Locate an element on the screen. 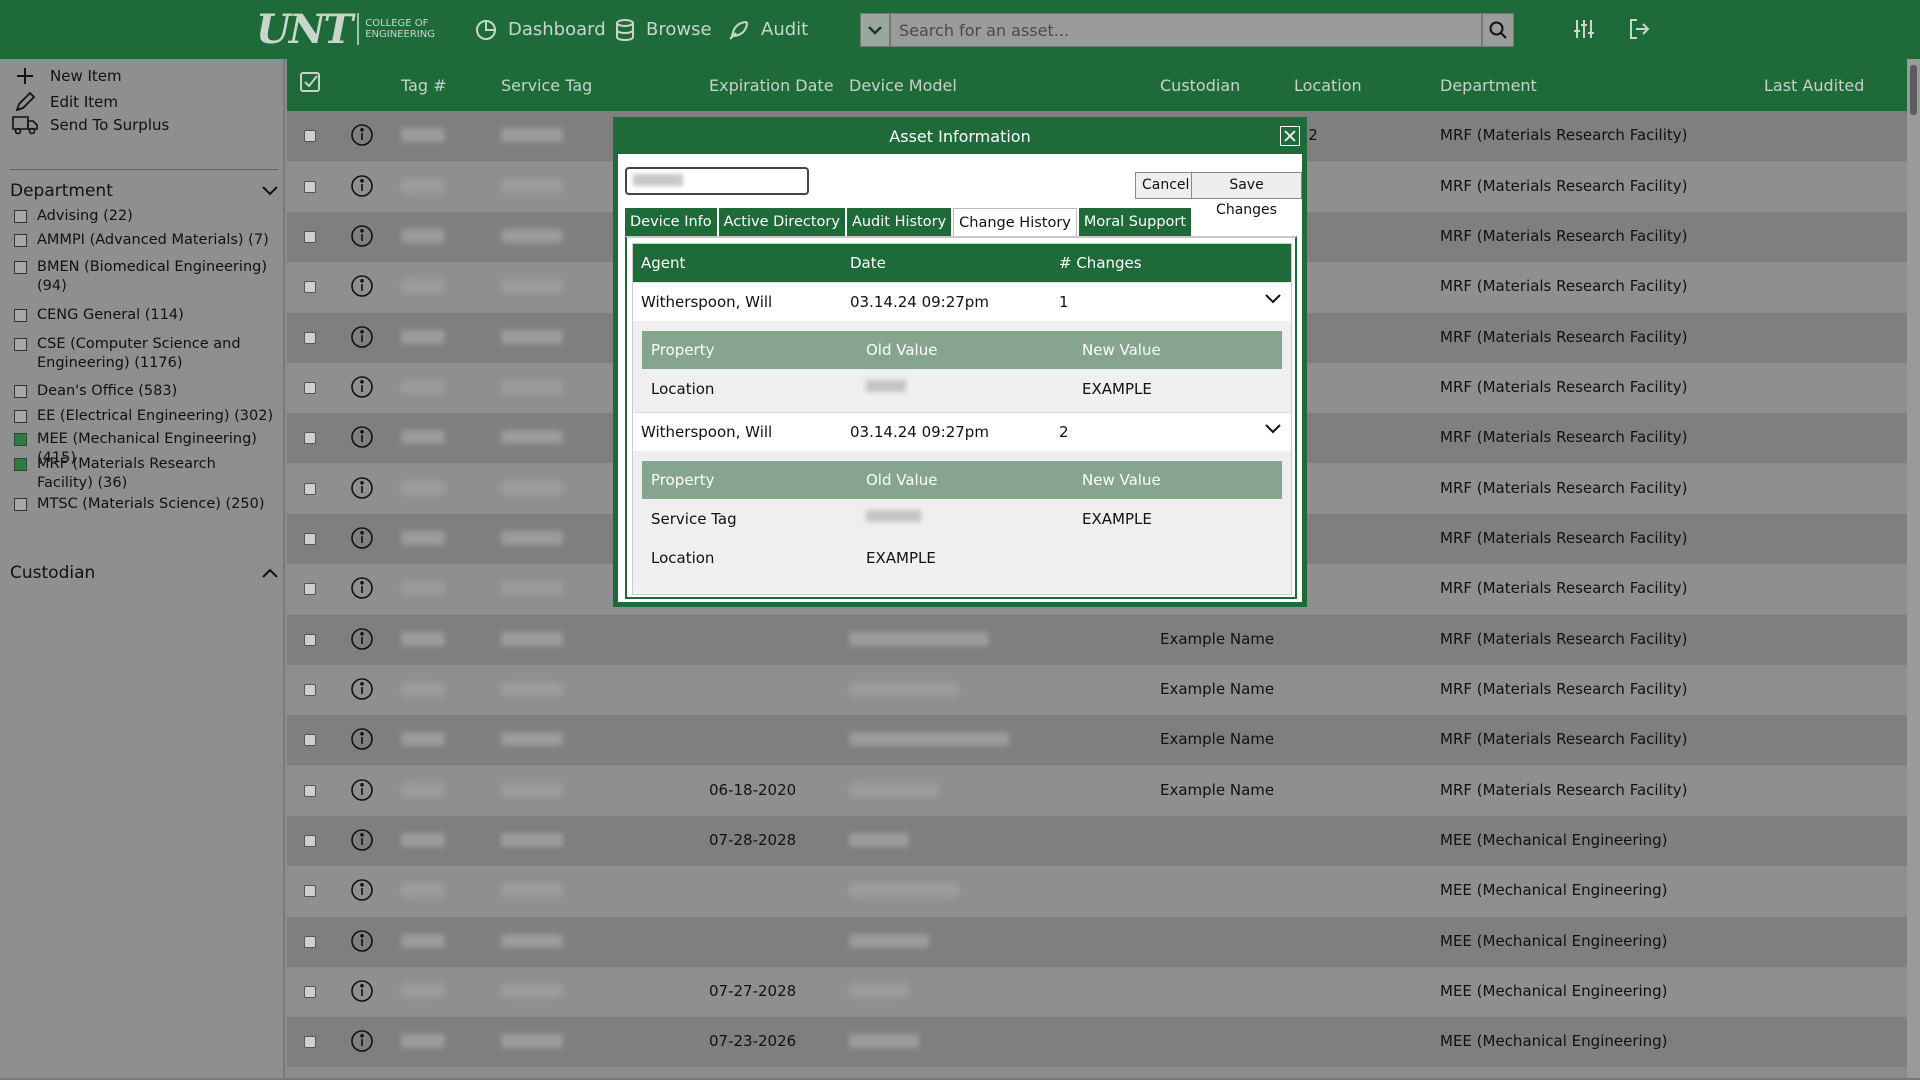 This screenshot has width=1920, height=1080. custodian-filter-header: Custodian is located at coordinates (144, 573).